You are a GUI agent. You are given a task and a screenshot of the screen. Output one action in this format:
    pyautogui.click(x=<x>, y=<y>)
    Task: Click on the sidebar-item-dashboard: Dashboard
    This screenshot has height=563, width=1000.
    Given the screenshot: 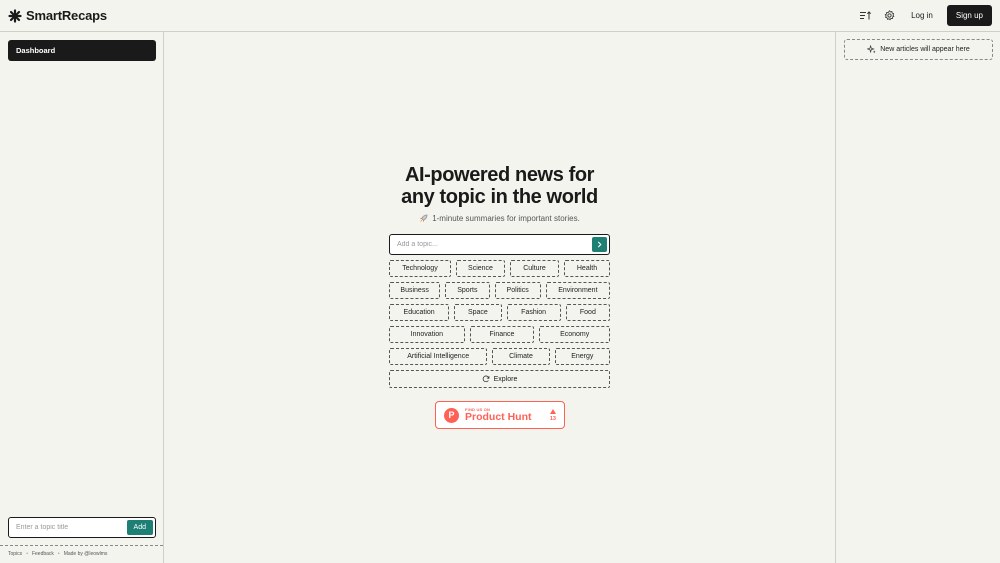 What is the action you would take?
    pyautogui.click(x=82, y=50)
    